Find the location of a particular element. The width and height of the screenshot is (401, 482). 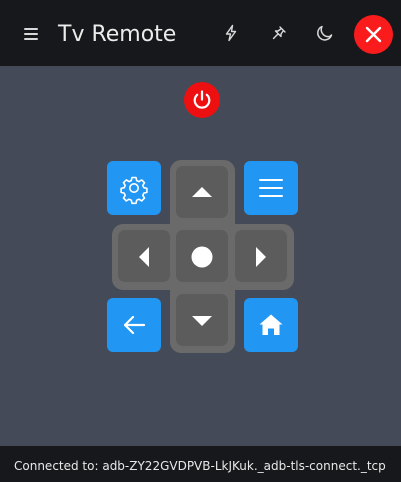

power-button is located at coordinates (202, 100).